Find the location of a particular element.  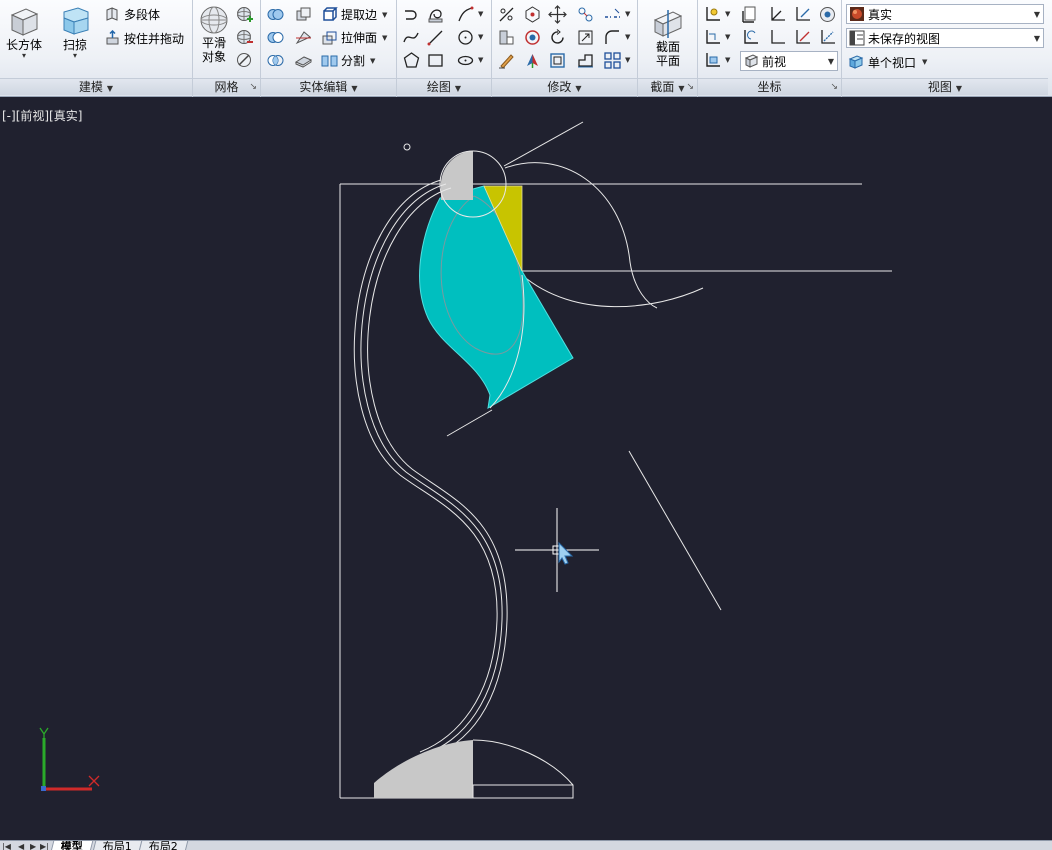

break-button is located at coordinates (612, 14).